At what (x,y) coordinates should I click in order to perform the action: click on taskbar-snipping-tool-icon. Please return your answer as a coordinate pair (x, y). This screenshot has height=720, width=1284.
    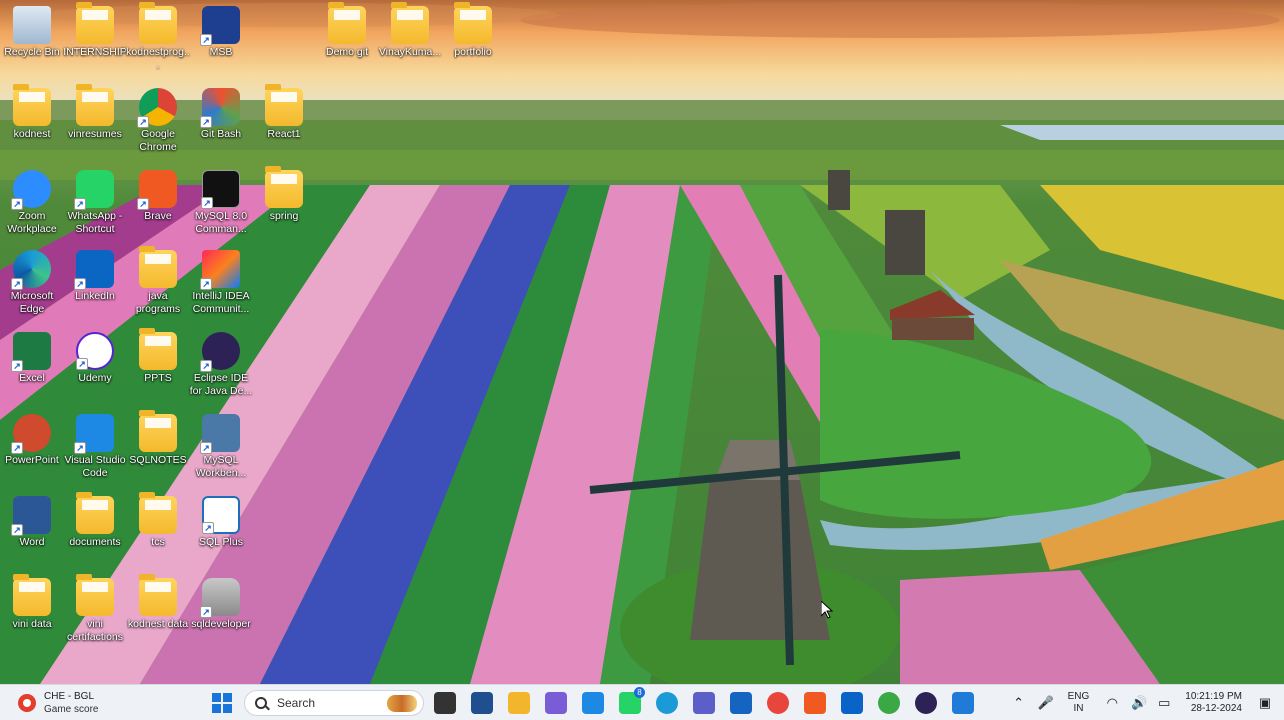
    Looking at the image, I should click on (963, 703).